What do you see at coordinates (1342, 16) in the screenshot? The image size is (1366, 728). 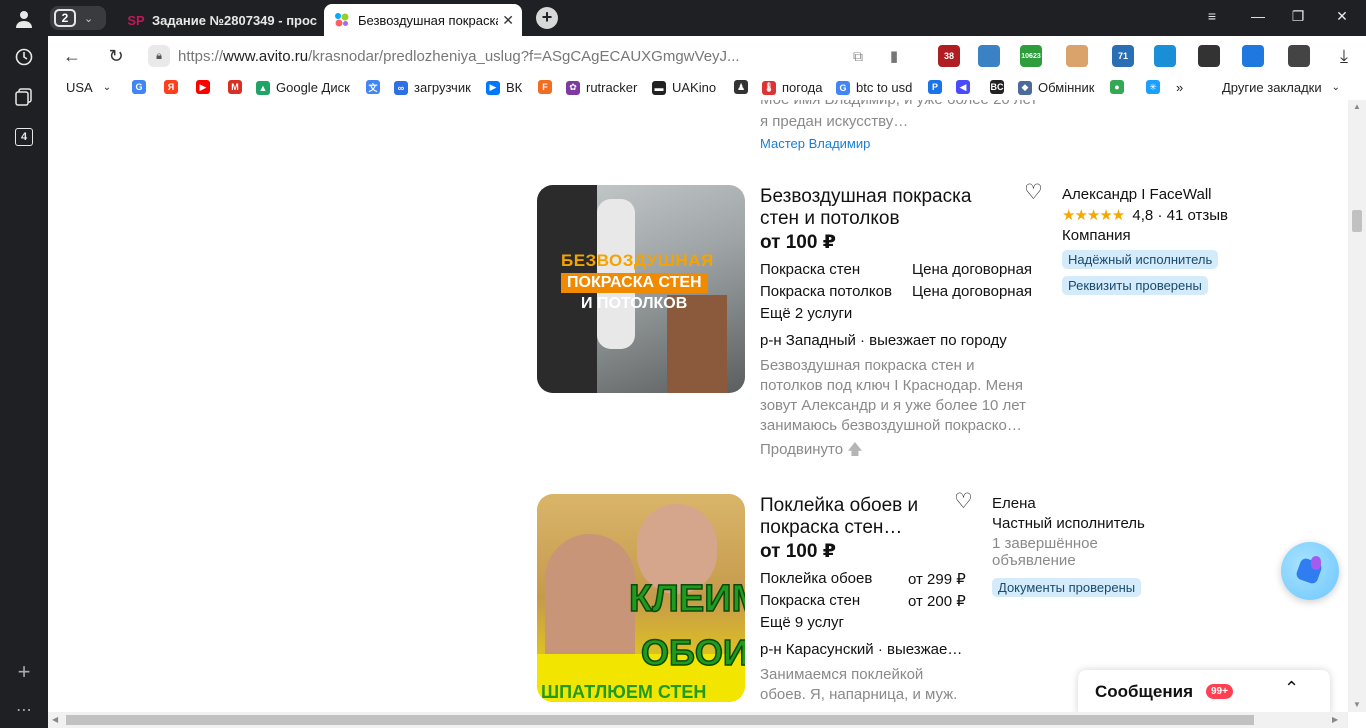 I see `close-window-icon: ✕` at bounding box center [1342, 16].